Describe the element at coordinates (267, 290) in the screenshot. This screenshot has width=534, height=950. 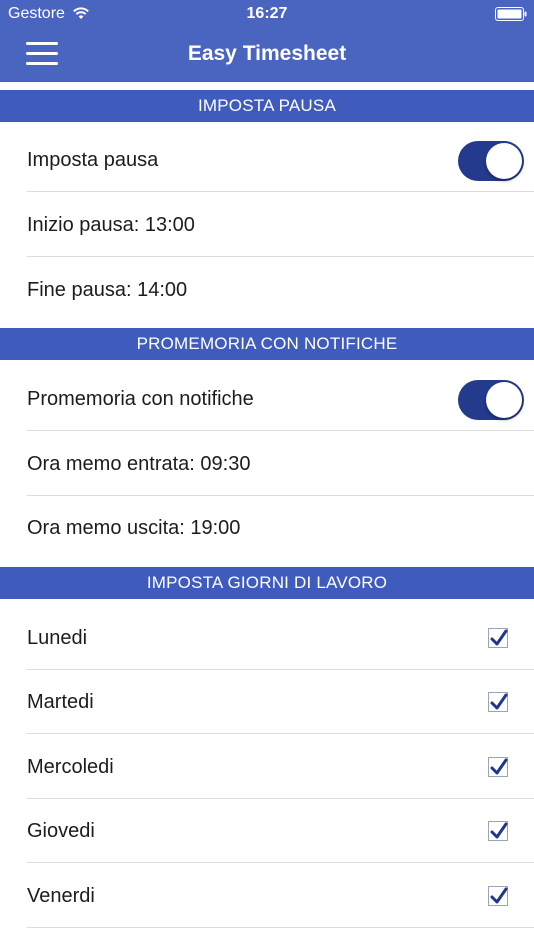
I see `pause-end-row: Fine pausa: 14:00` at that location.